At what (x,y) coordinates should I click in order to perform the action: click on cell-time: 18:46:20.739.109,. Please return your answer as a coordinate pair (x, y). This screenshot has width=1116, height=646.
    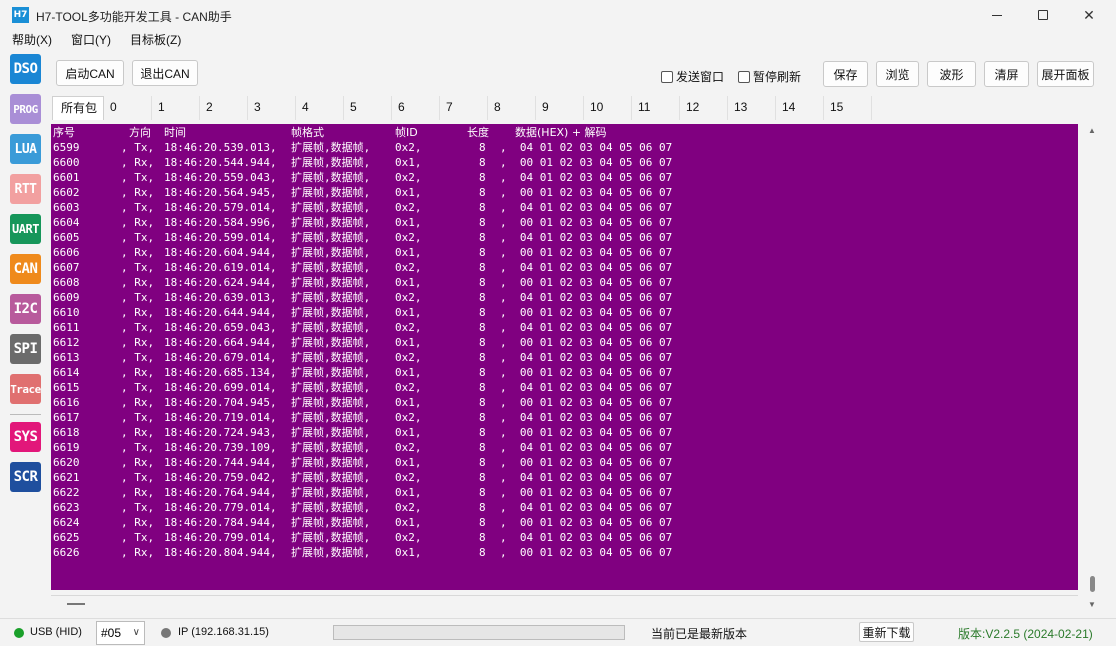
    Looking at the image, I should click on (220, 447).